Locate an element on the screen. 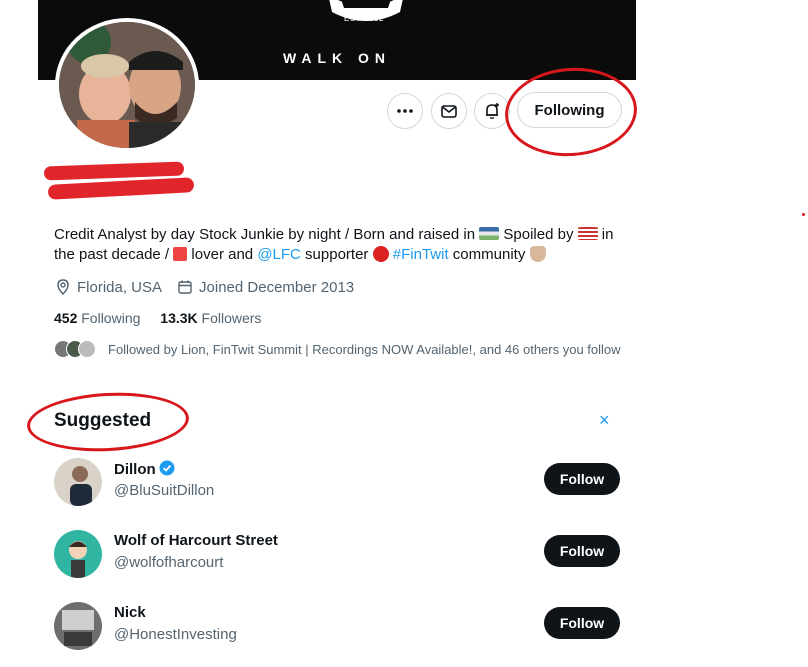 The width and height of the screenshot is (808, 667). followers-count-link: 13.3K Followers is located at coordinates (210, 318).